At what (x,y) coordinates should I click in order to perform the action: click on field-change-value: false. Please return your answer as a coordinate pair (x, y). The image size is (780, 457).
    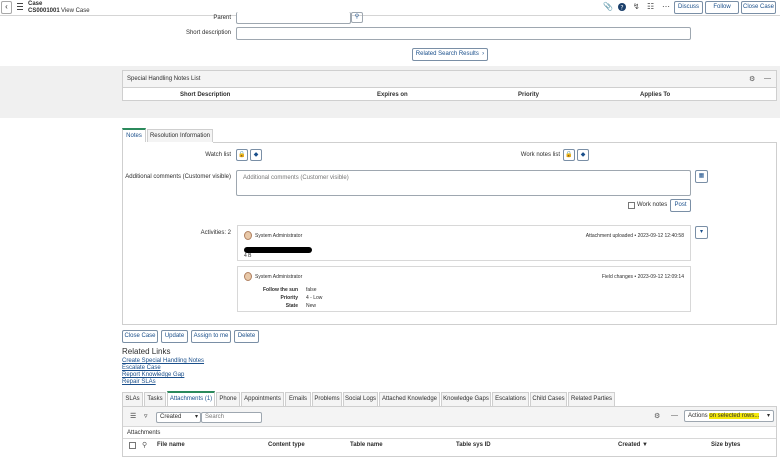
    Looking at the image, I should click on (311, 290).